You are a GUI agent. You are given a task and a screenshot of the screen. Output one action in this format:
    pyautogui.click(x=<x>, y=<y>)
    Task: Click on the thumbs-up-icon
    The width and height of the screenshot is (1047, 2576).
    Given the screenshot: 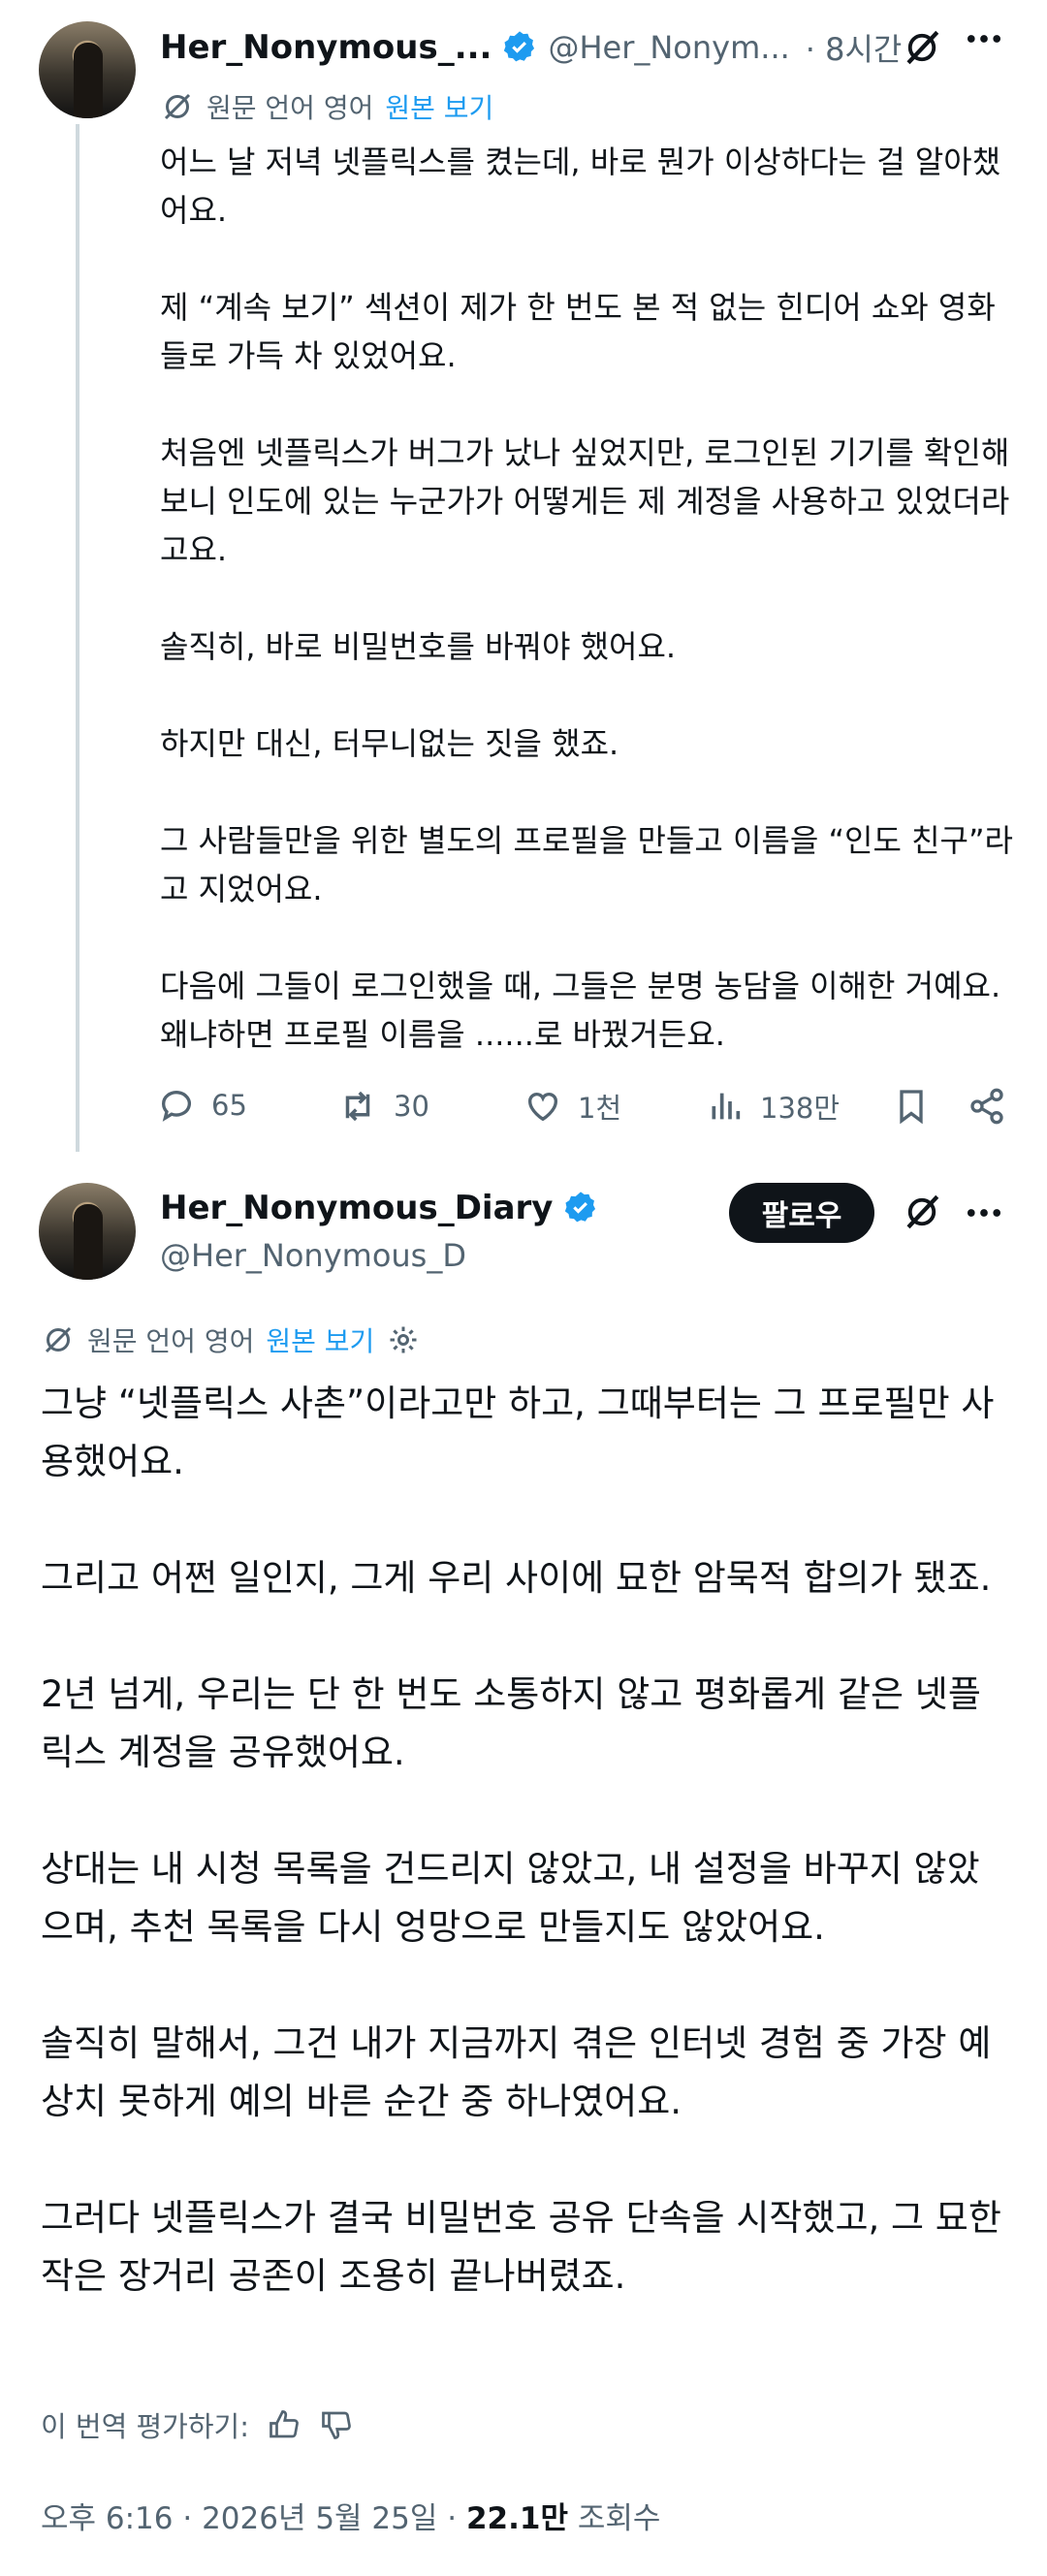 What is the action you would take?
    pyautogui.click(x=284, y=2424)
    